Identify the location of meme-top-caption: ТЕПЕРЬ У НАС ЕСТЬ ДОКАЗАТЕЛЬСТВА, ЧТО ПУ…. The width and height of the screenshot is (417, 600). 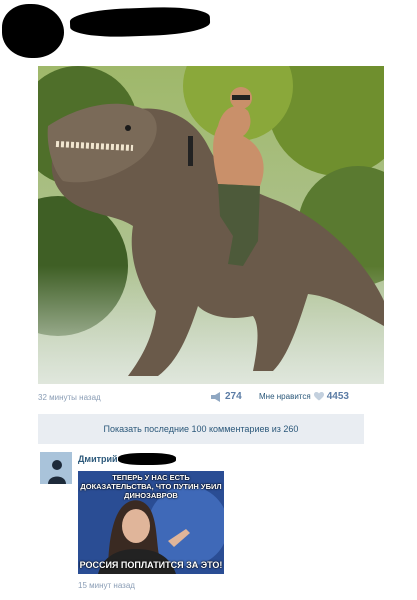
(151, 486).